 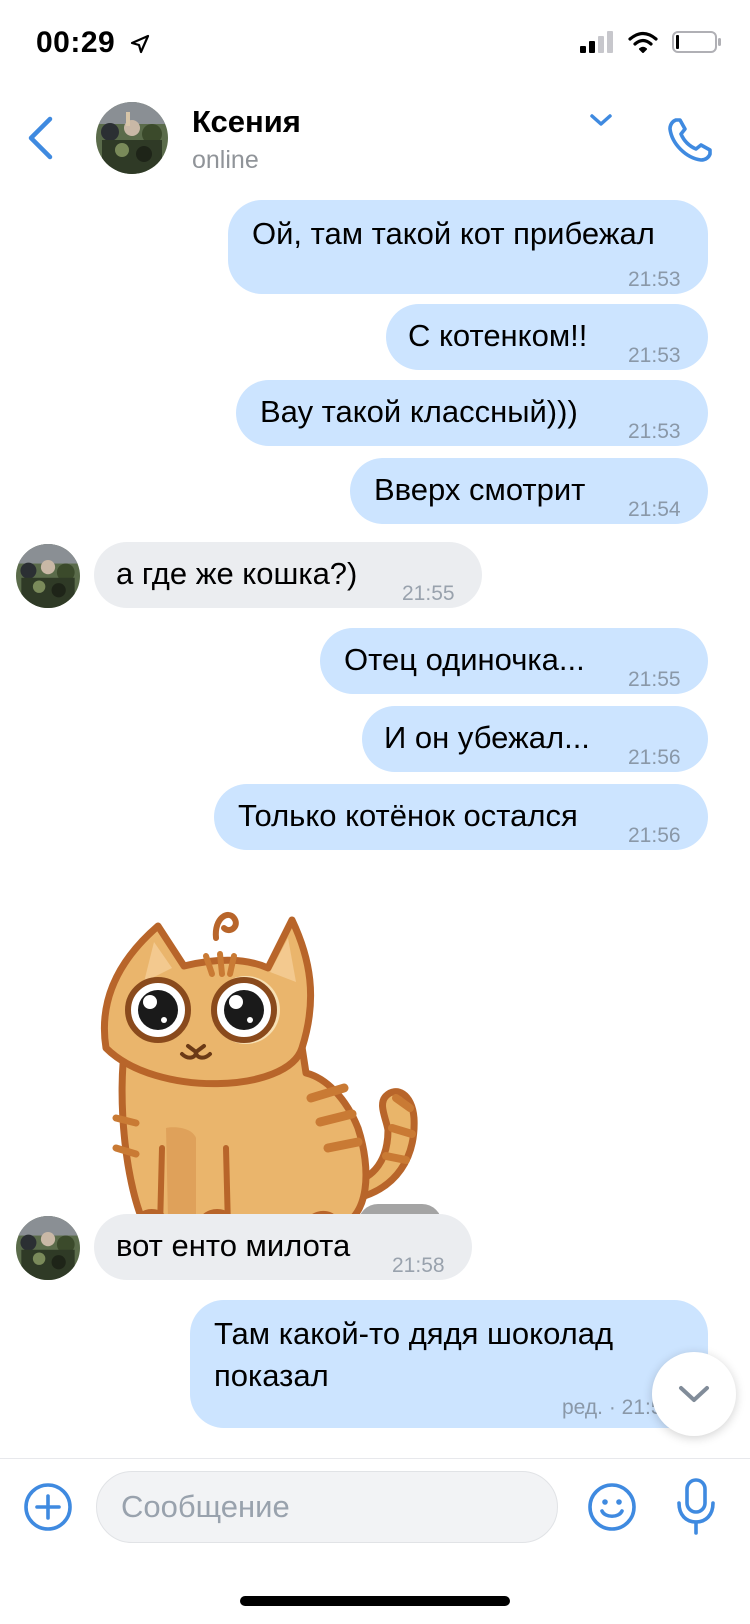 I want to click on message-bubble-outgoing: Только котёнок остался 21:56, so click(x=461, y=817).